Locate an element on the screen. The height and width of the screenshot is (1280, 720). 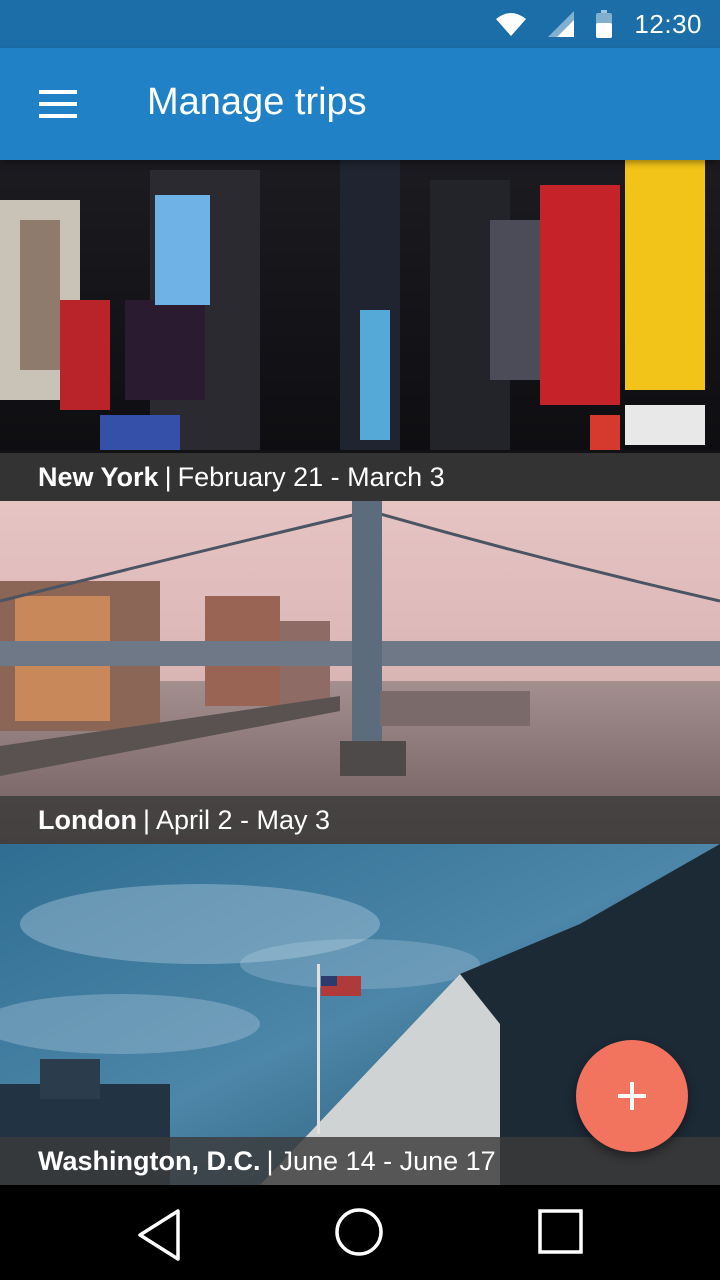
home-icon is located at coordinates (360, 1235).